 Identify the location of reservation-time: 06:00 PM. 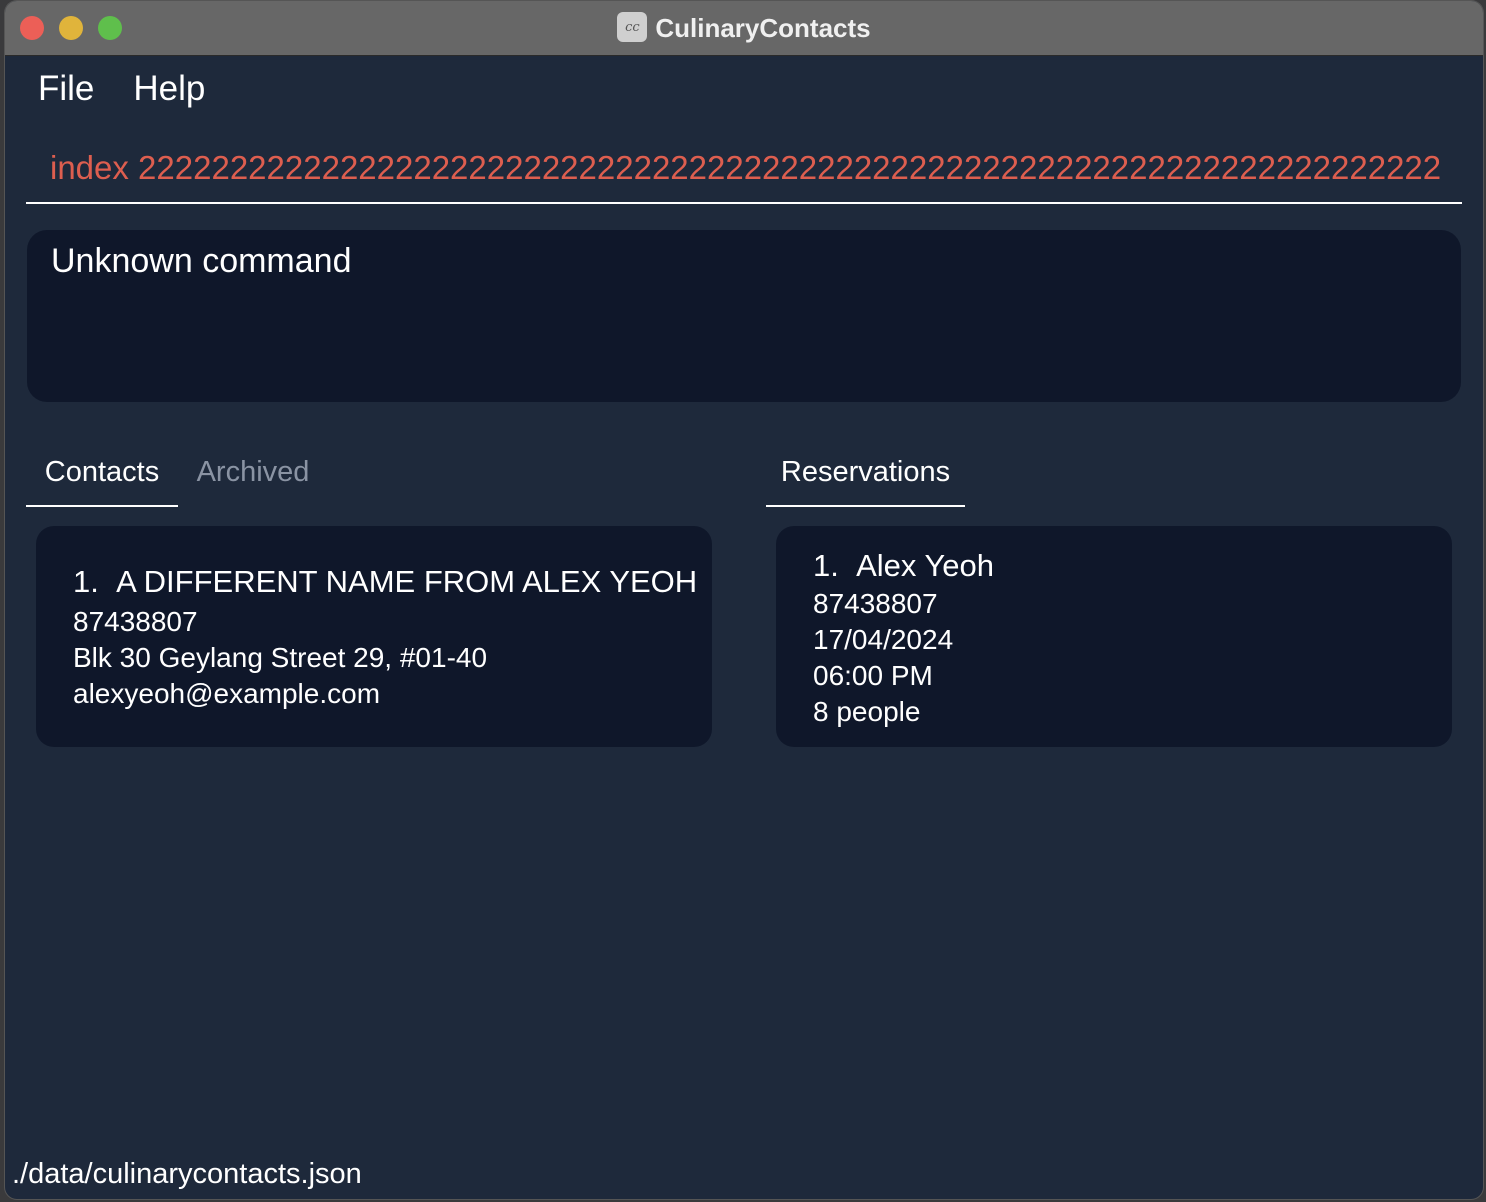
(873, 675).